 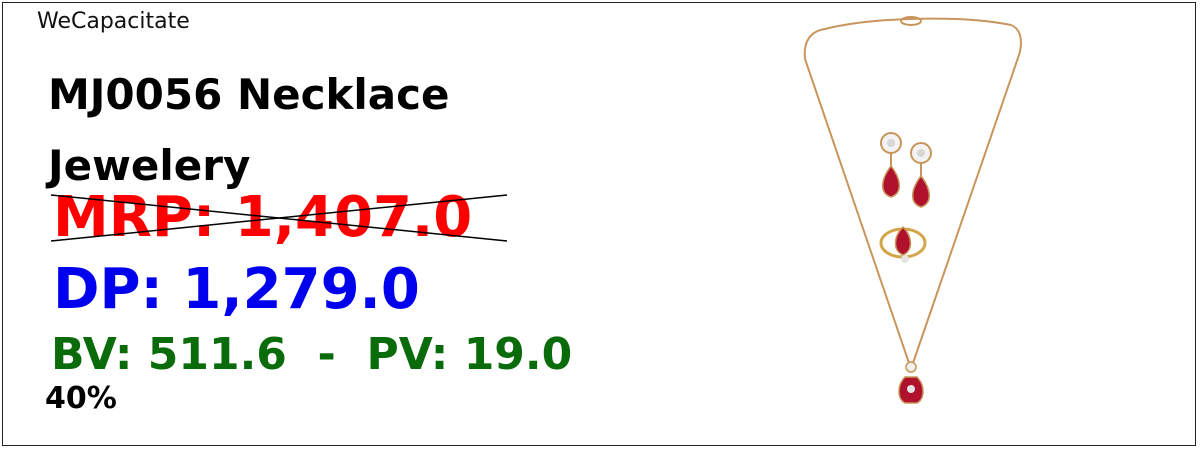 What do you see at coordinates (921, 175) in the screenshot?
I see `earring-right` at bounding box center [921, 175].